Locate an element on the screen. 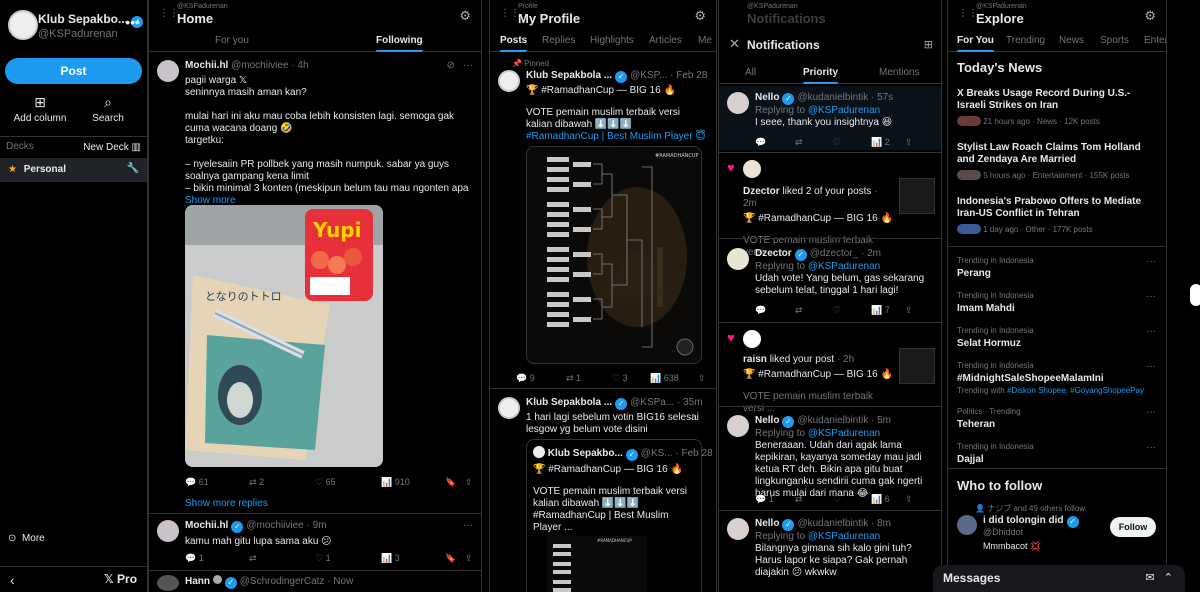  like-button: ♡ 3 is located at coordinates (620, 378).